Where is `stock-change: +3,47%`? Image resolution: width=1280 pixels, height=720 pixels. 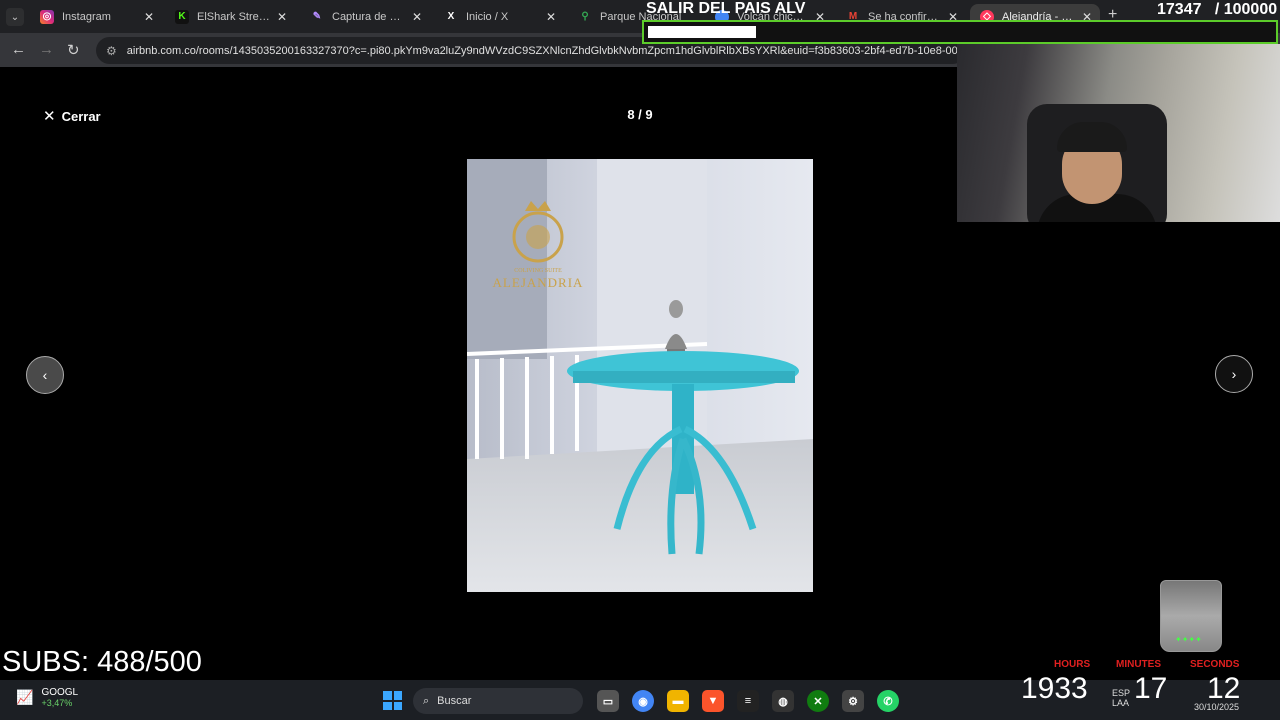
stock-change: +3,47% is located at coordinates (57, 703).